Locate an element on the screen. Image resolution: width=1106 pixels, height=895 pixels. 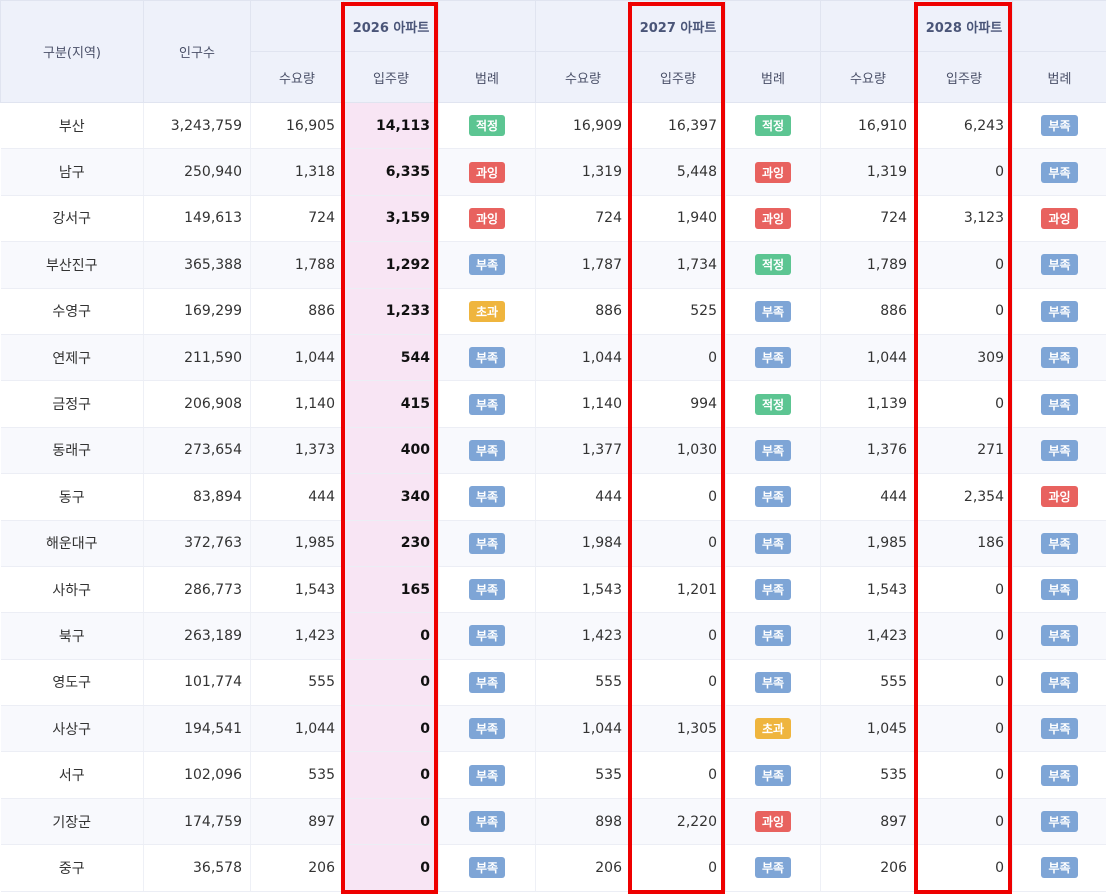
table-row: 동구 83,894 444 340 부족 444 0 부족 444 2,354 과잉 is located at coordinates (553, 497).